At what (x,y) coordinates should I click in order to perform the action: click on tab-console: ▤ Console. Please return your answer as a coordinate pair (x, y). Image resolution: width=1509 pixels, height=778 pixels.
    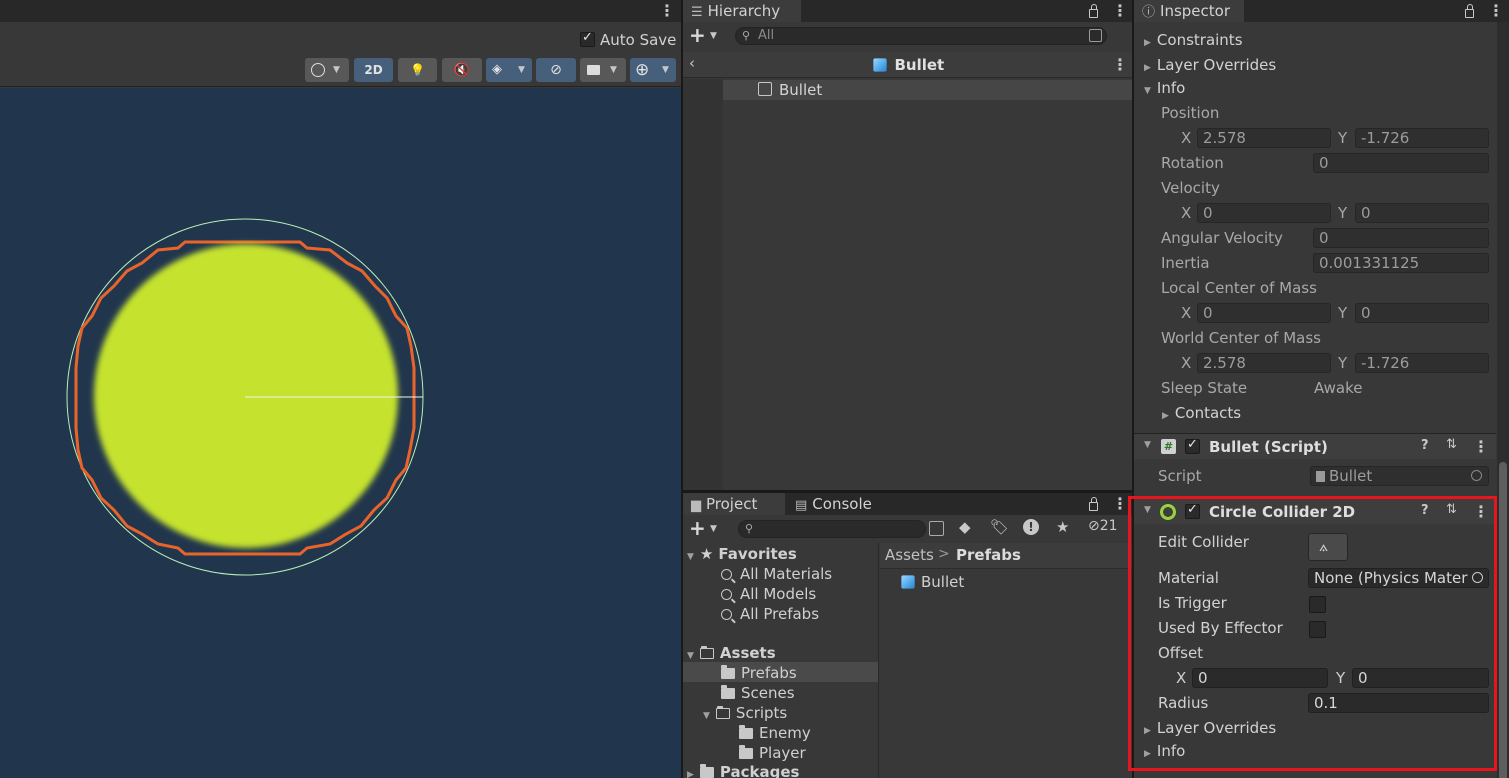
    Looking at the image, I should click on (837, 504).